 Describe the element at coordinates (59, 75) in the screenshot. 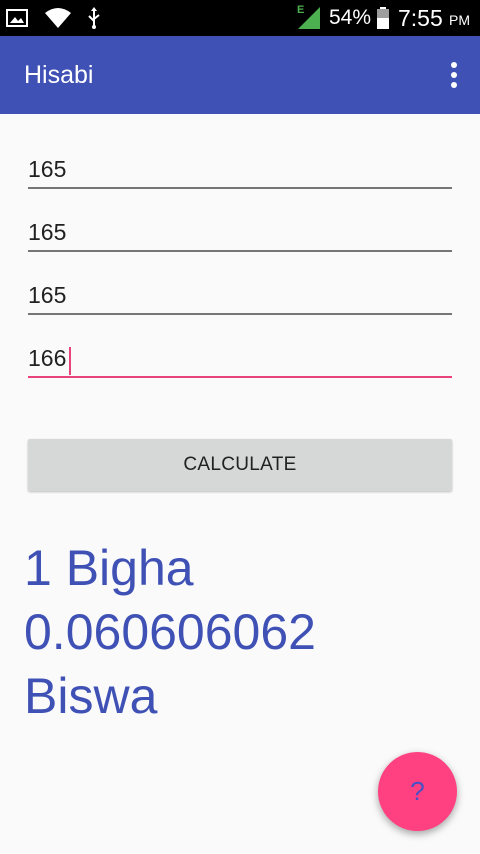

I see `app-title: Hisabi` at that location.